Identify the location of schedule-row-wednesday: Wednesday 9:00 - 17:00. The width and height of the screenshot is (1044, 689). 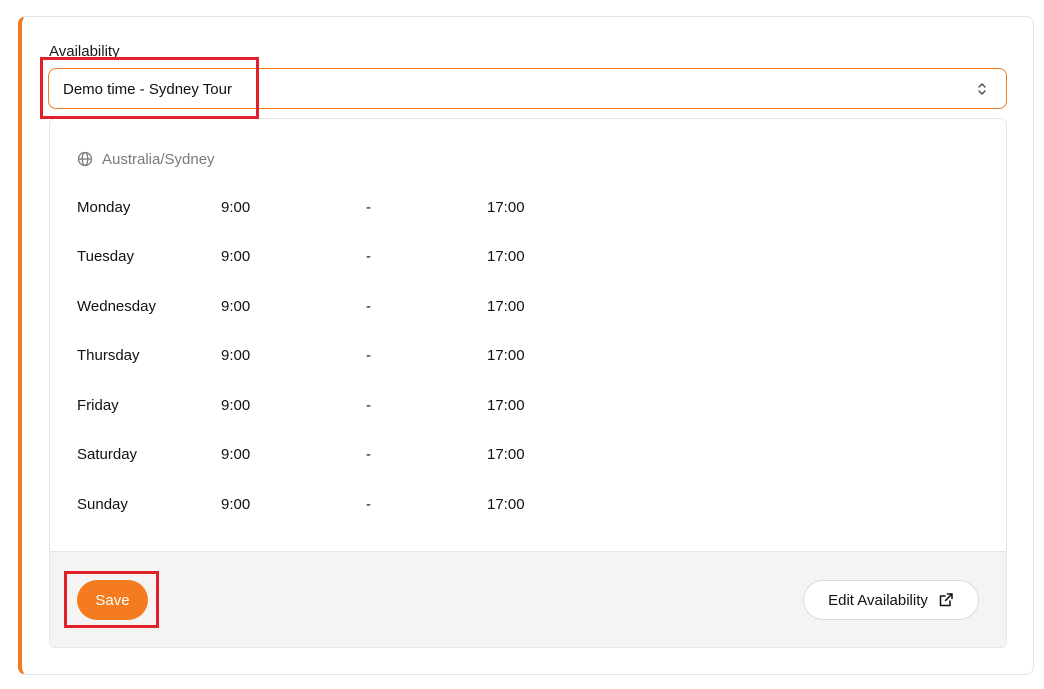
(350, 309).